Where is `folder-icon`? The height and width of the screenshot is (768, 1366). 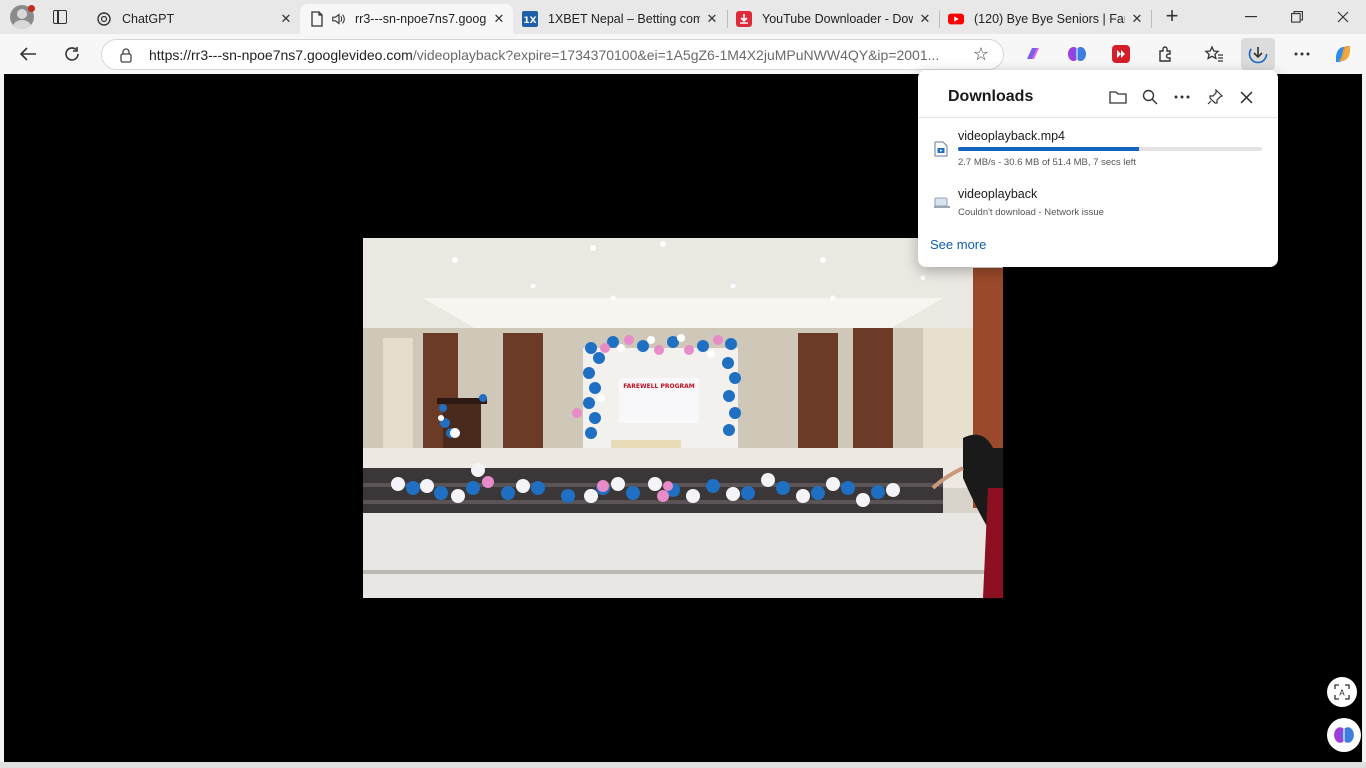
folder-icon is located at coordinates (1118, 97).